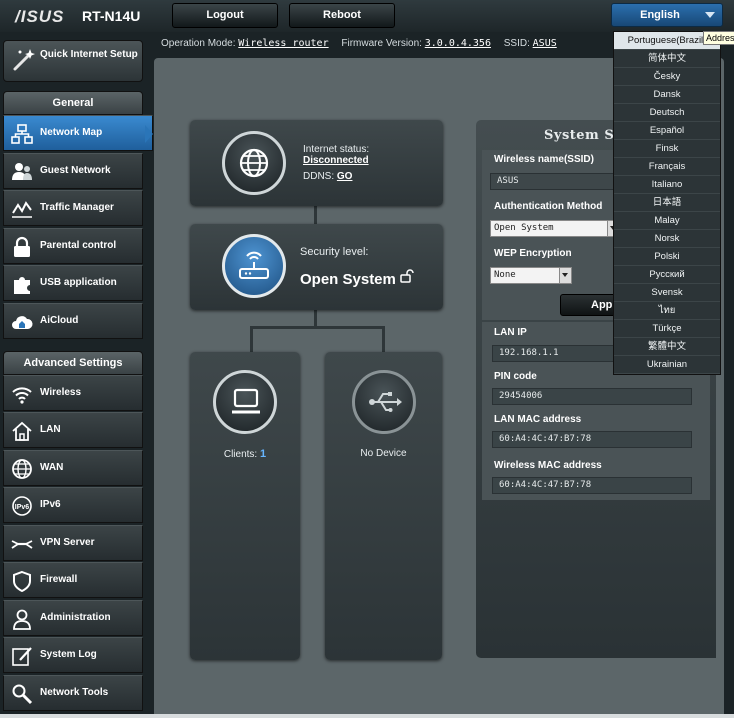  Describe the element at coordinates (59, 320) in the screenshot. I see `sidebar-item-label: AiCloud` at that location.